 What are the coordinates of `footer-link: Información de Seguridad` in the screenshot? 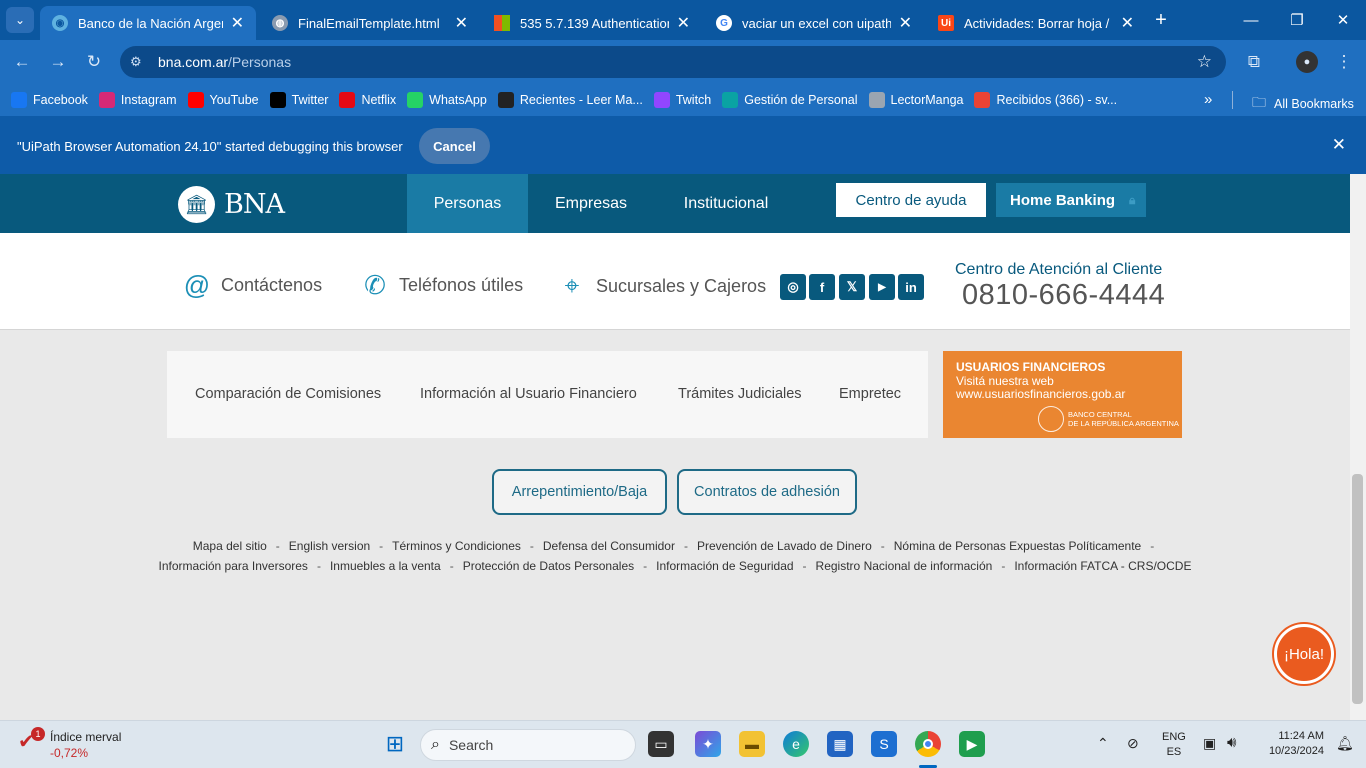 It's located at (724, 566).